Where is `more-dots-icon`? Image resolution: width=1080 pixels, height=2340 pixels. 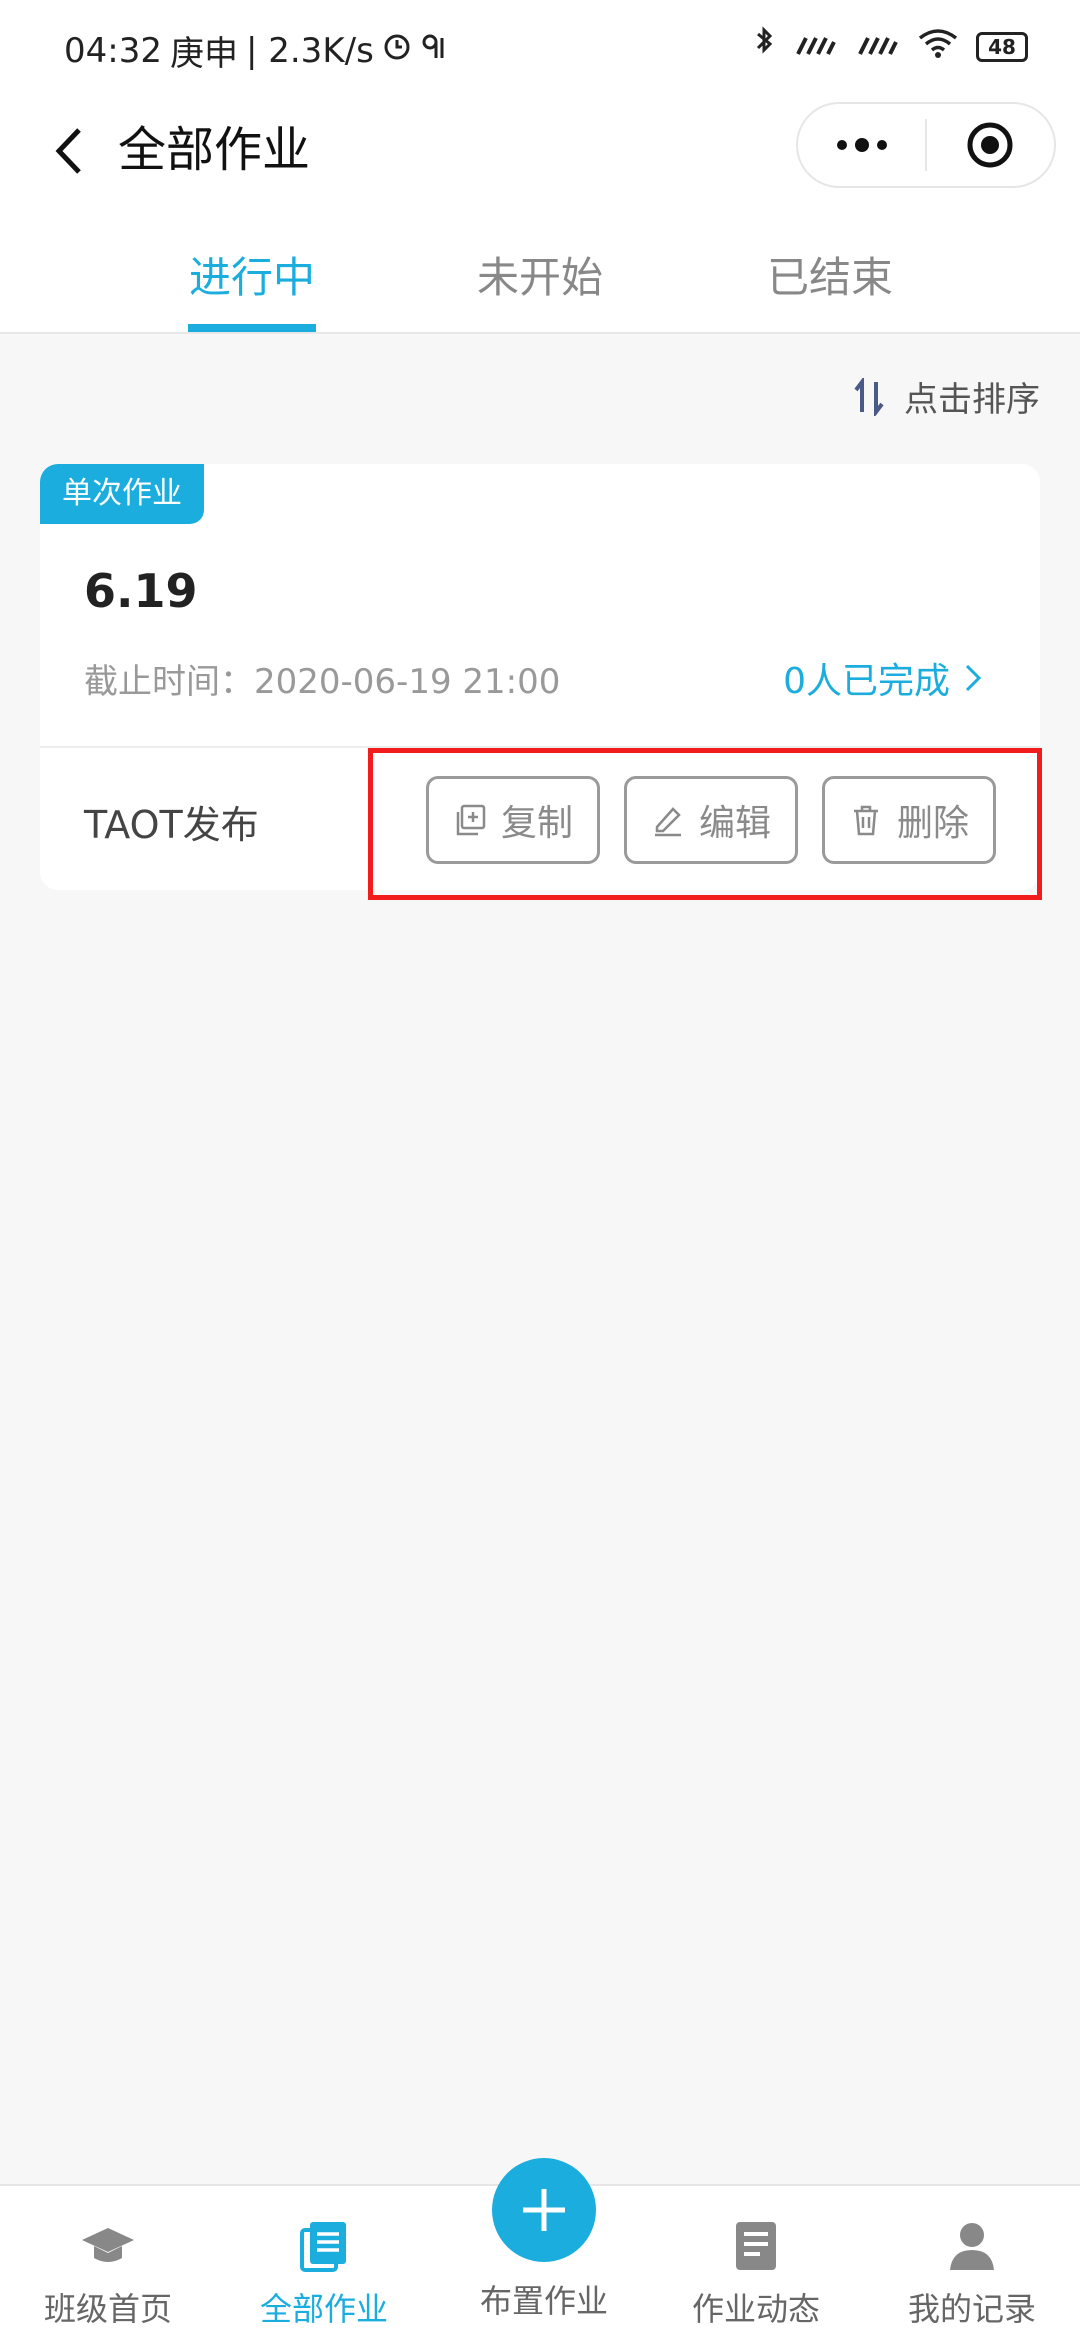 more-dots-icon is located at coordinates (861, 145).